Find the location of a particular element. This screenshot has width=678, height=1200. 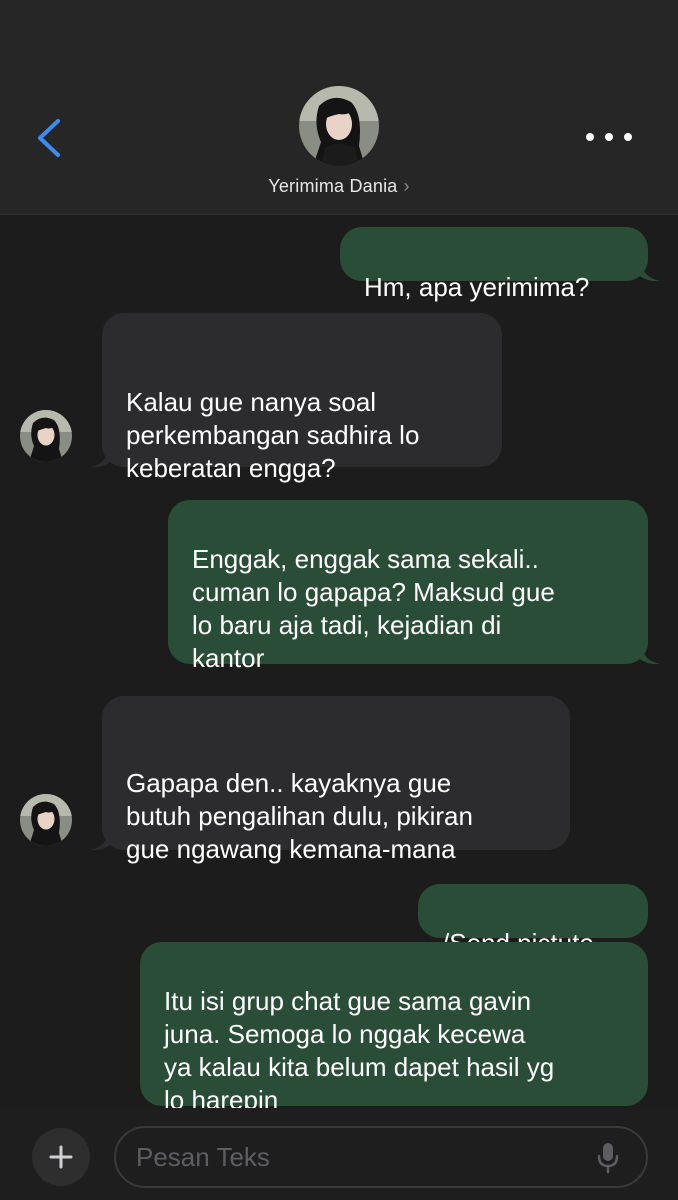

contact-name: Yerimima Dania is located at coordinates (333, 186).